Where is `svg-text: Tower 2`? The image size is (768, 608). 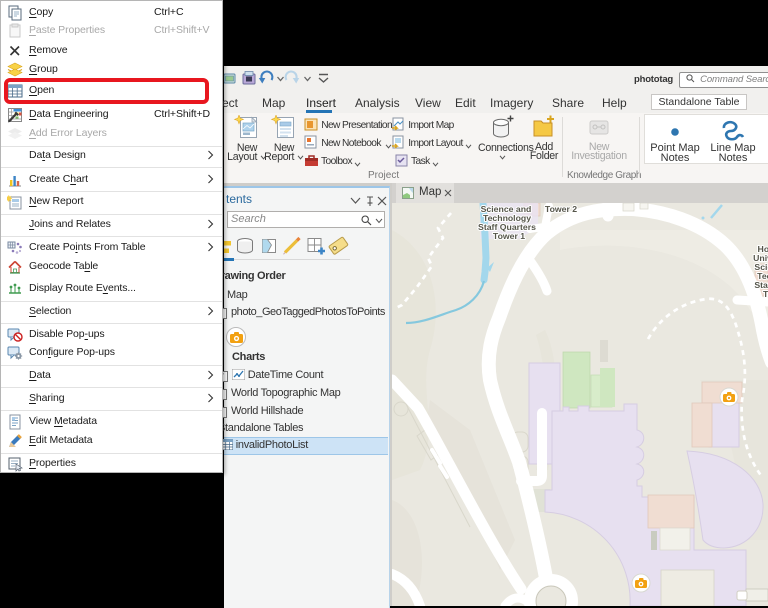
svg-text: Tower 2 is located at coordinates (561, 209).